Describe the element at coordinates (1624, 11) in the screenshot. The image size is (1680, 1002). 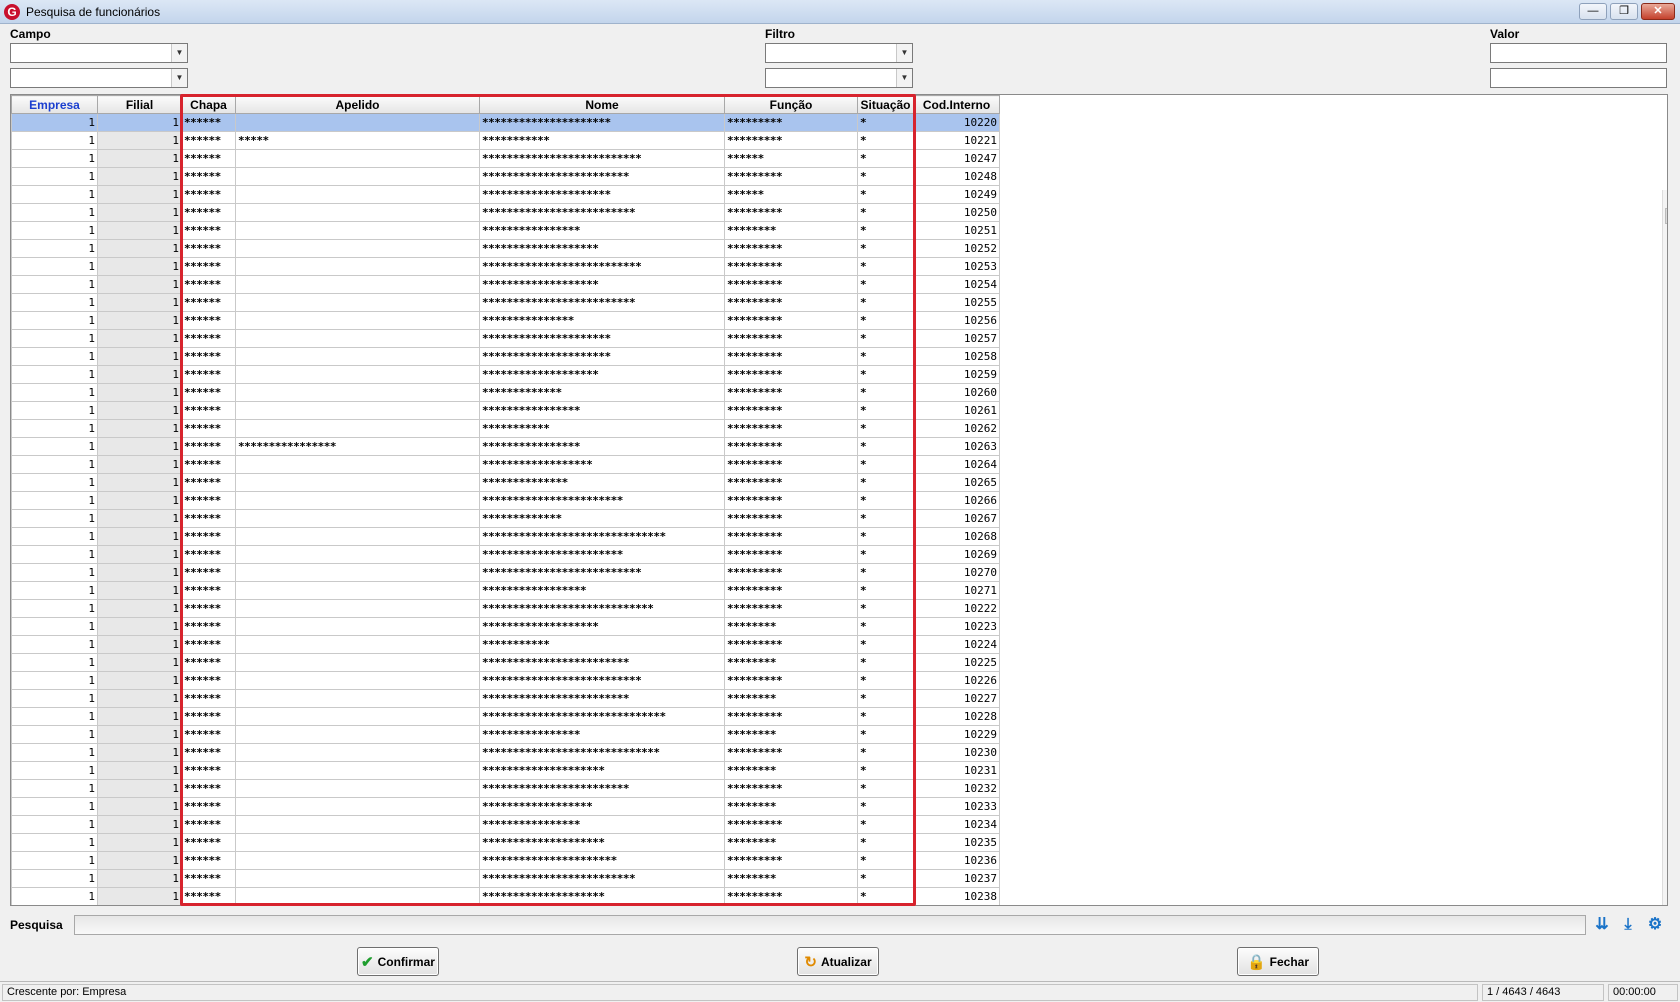
I see `restore-button: ❐` at that location.